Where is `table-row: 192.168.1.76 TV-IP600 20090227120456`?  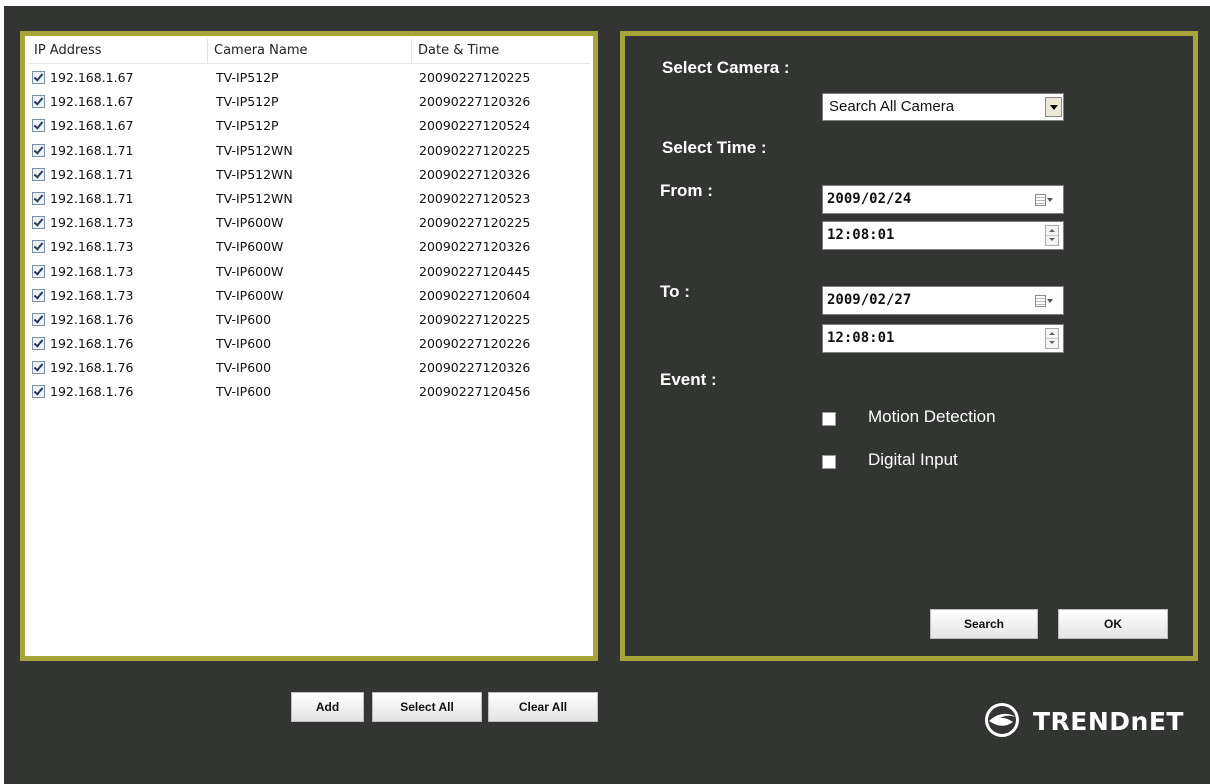 table-row: 192.168.1.76 TV-IP600 20090227120456 is located at coordinates (309, 393).